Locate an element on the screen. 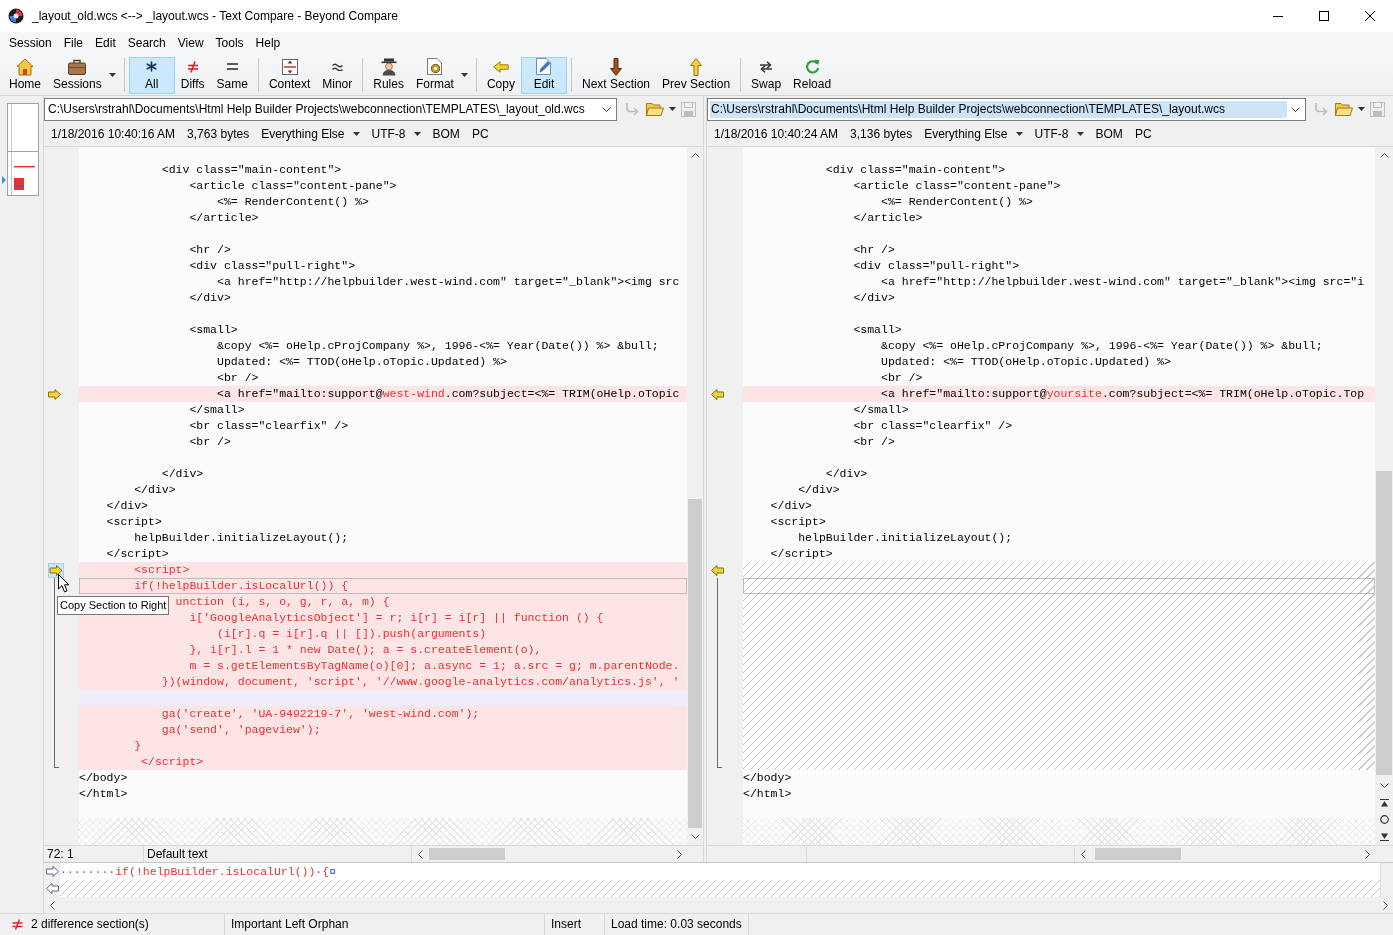 This screenshot has height=935, width=1393. toolbar-button: Rules is located at coordinates (388, 75).